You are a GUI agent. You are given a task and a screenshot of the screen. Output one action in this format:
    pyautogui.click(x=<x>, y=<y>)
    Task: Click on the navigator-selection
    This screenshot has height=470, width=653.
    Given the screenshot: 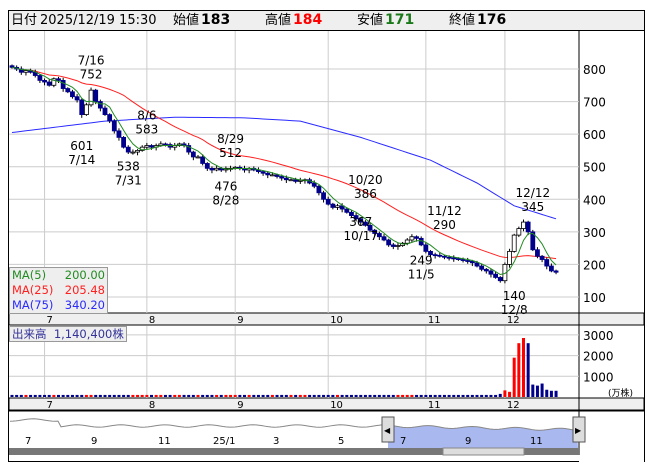 What is the action you would take?
    pyautogui.click(x=483, y=436)
    